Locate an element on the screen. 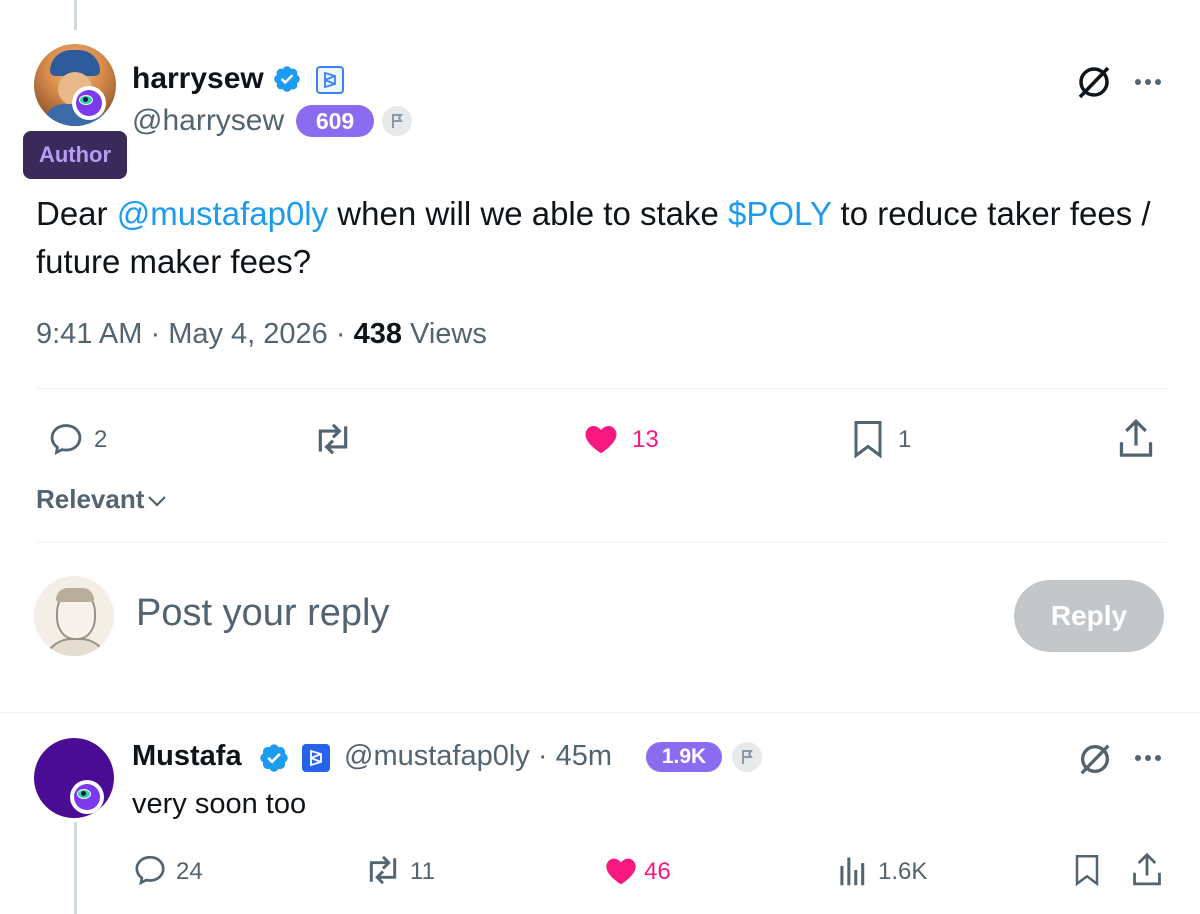 The image size is (1200, 914). author-handle: @harrysew is located at coordinates (208, 121).